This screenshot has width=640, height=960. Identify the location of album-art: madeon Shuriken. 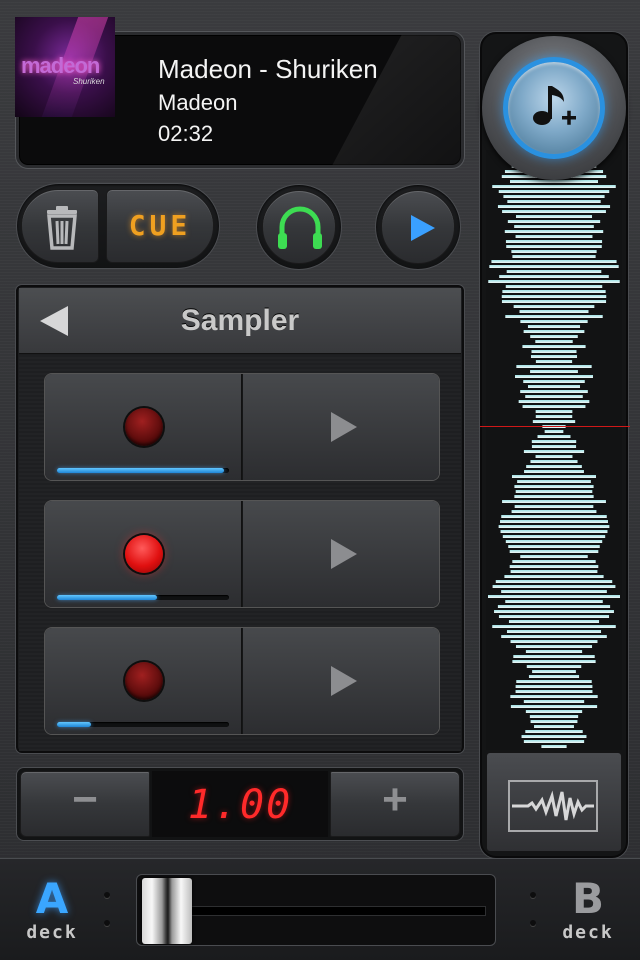
(65, 67).